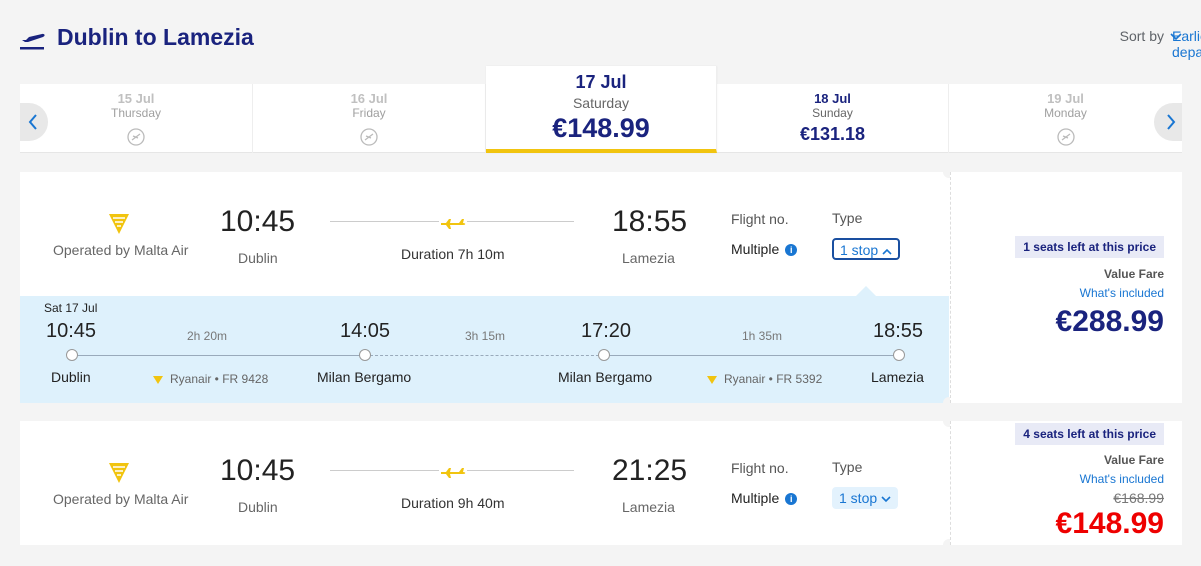 The width and height of the screenshot is (1201, 566). I want to click on flight-price: €288.99, so click(1109, 321).